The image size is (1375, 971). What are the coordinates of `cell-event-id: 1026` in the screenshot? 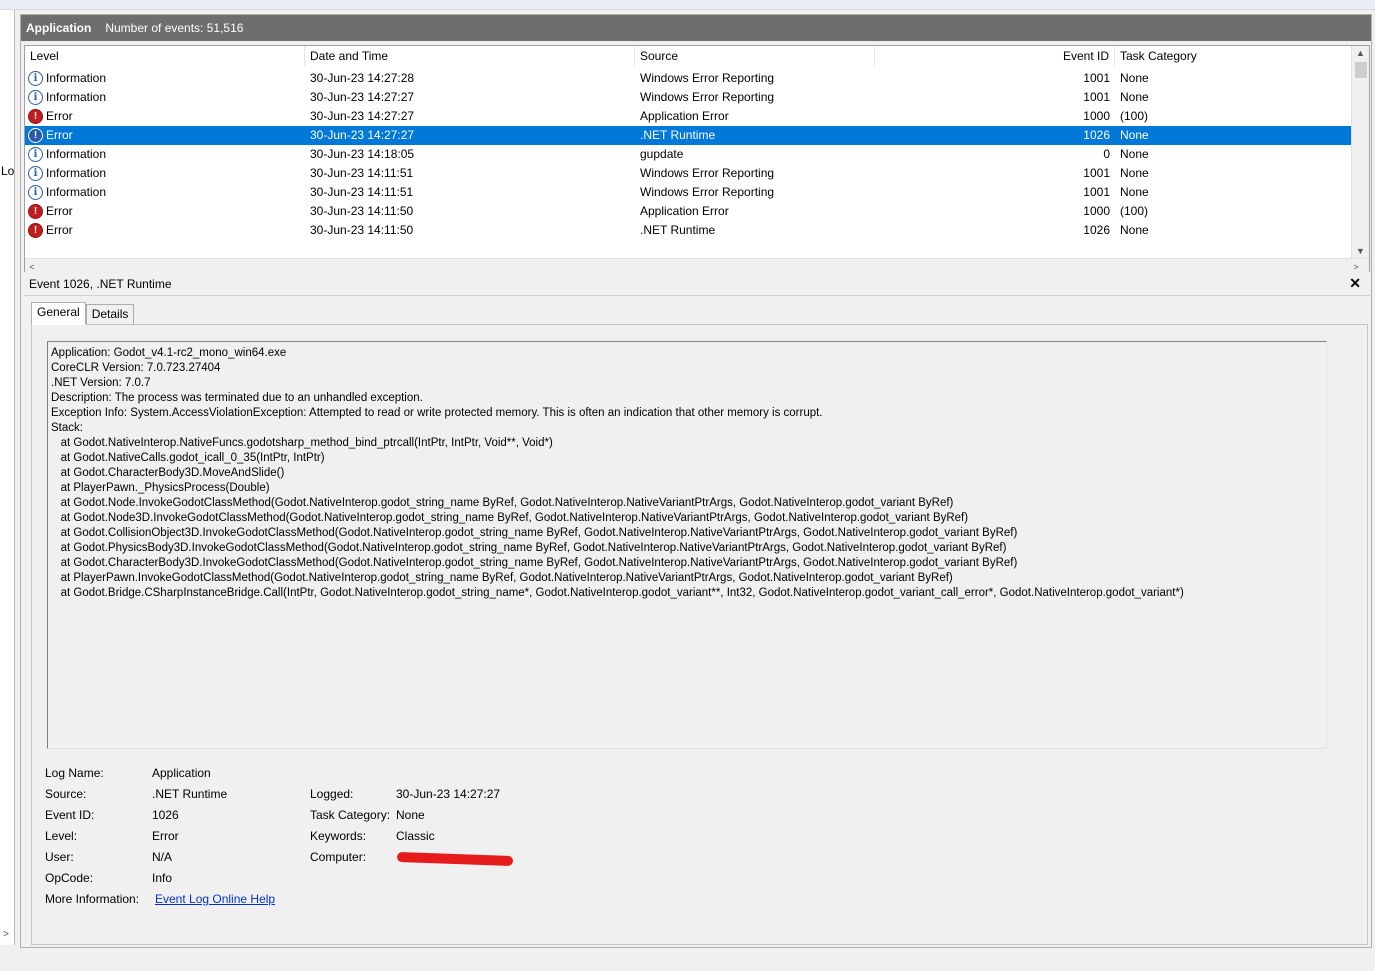 It's located at (1096, 230).